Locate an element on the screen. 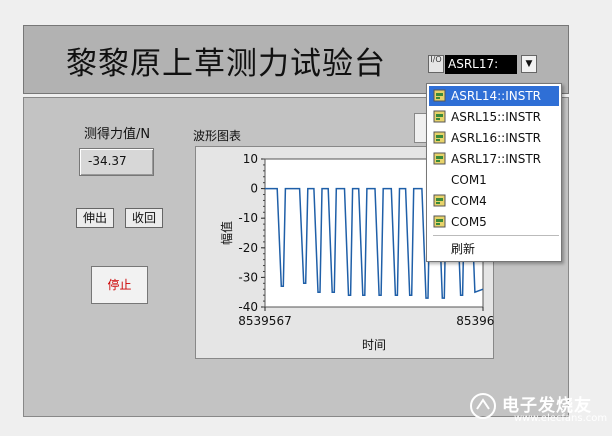 Image resolution: width=612 pixels, height=436 pixels. retract-button: 收回 is located at coordinates (144, 218).